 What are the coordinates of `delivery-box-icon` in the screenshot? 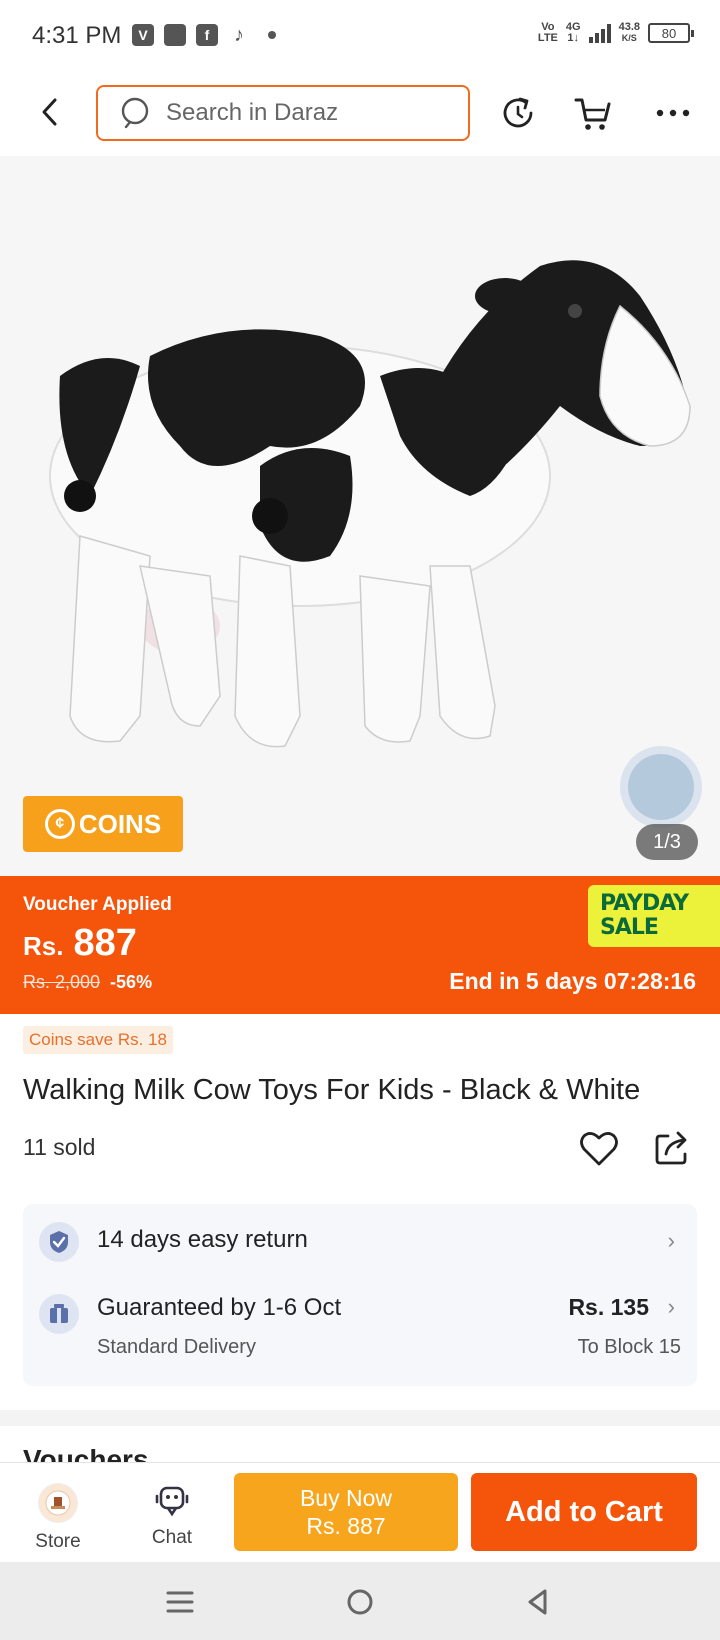 It's located at (59, 1314).